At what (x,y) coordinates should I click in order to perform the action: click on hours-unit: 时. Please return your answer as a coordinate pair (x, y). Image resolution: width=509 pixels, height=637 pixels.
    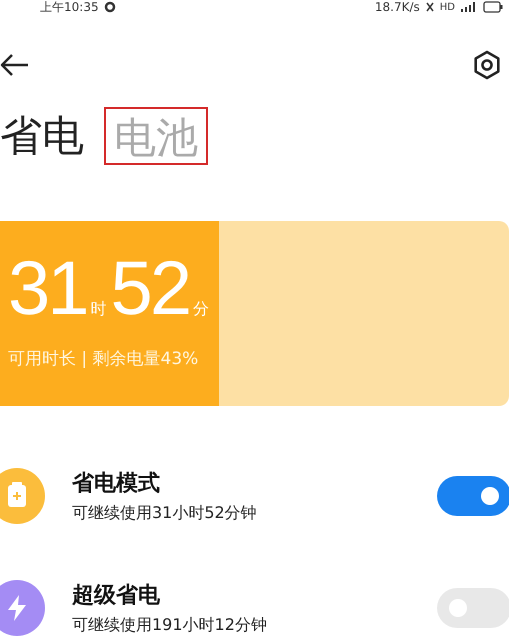
    Looking at the image, I should click on (98, 309).